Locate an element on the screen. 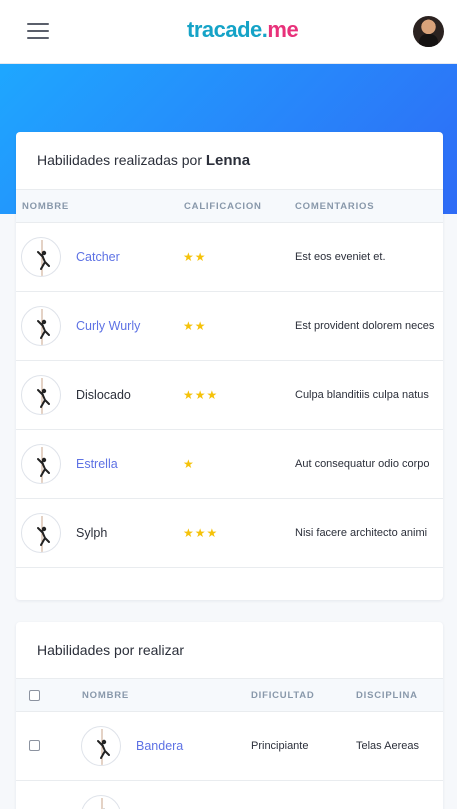 This screenshot has width=457, height=809. skill-comment: Est eos eveniet et. is located at coordinates (340, 257).